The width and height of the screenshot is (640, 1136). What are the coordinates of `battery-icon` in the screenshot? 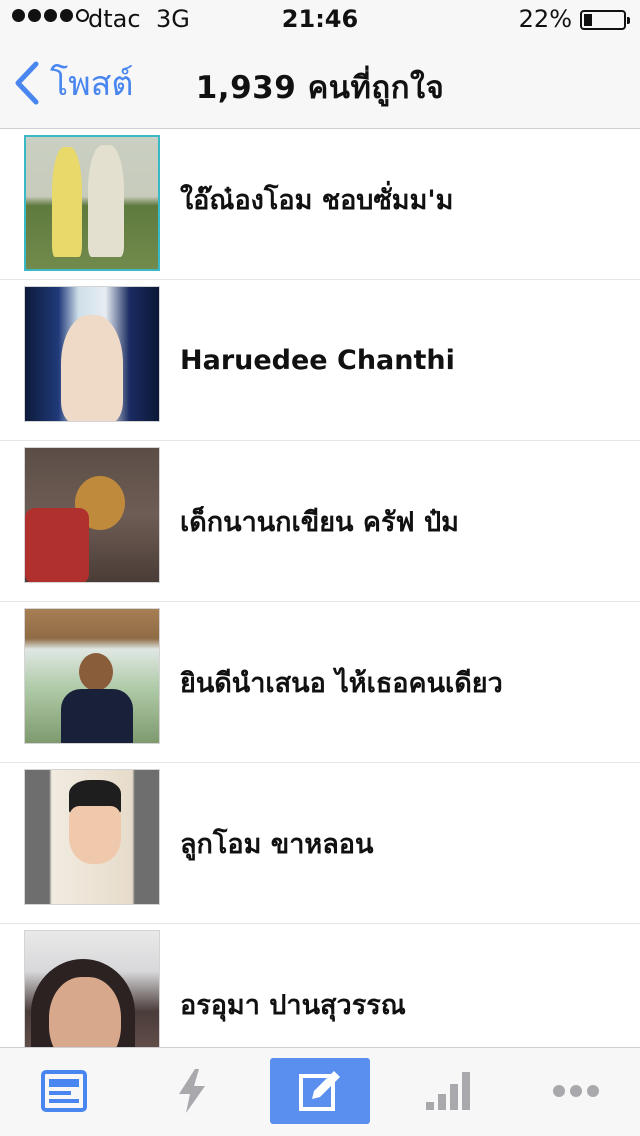 It's located at (605, 20).